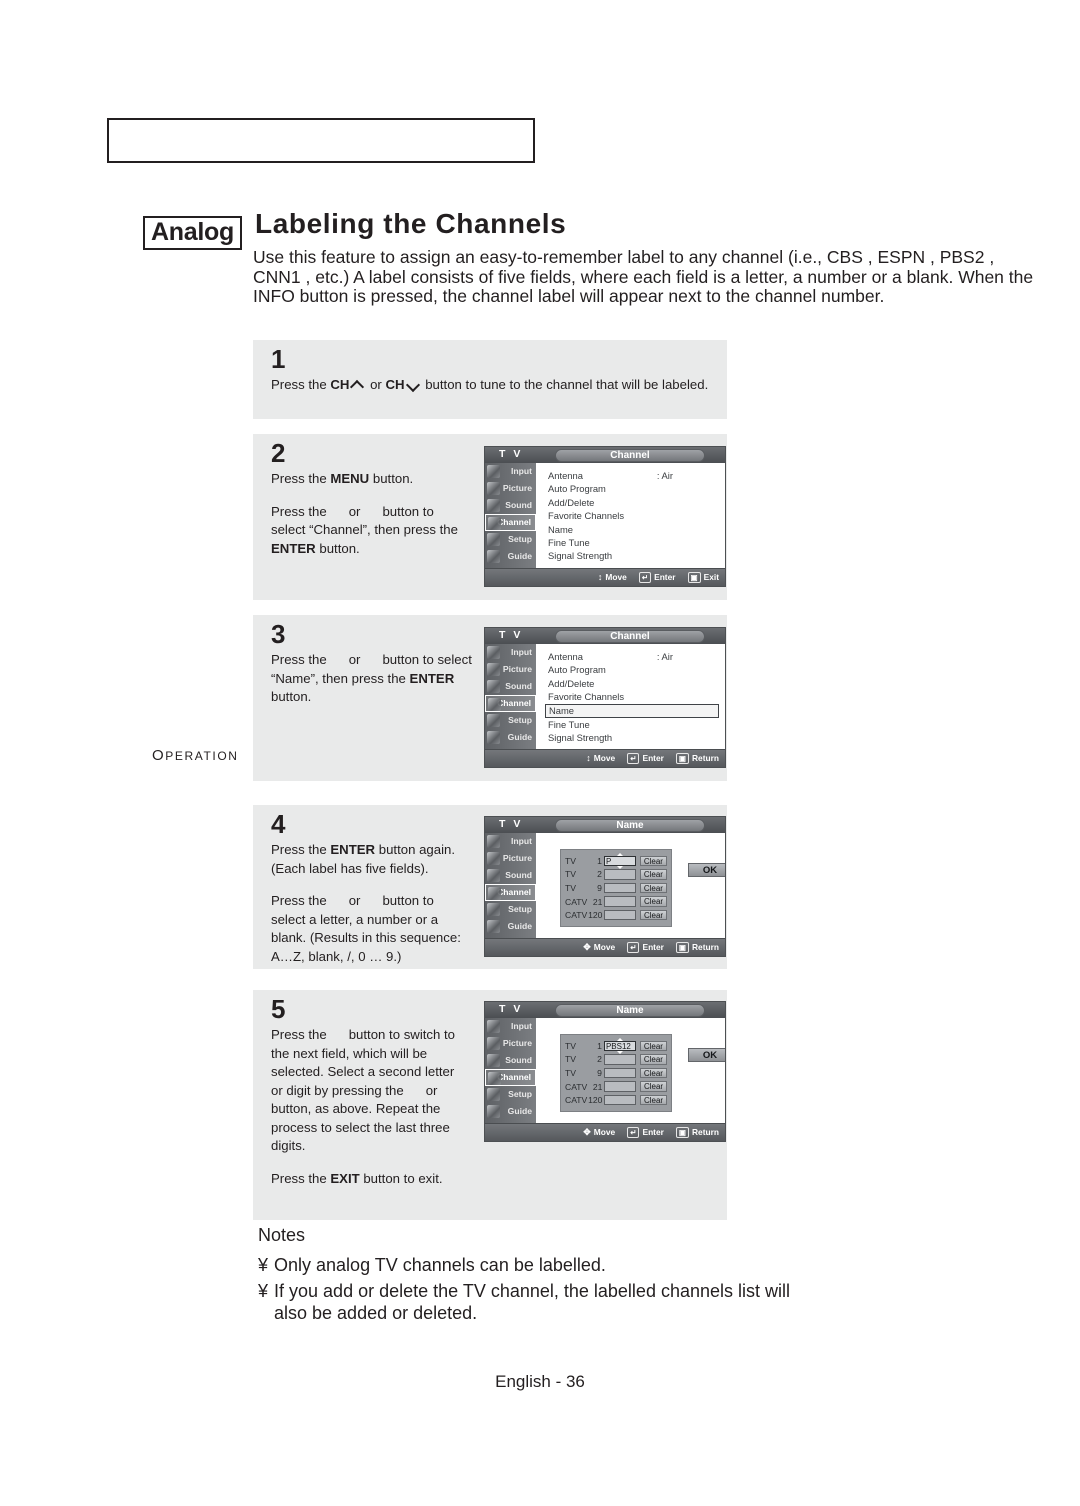 The height and width of the screenshot is (1506, 1080). What do you see at coordinates (597, 1086) in the screenshot?
I see `channel-number: 21` at bounding box center [597, 1086].